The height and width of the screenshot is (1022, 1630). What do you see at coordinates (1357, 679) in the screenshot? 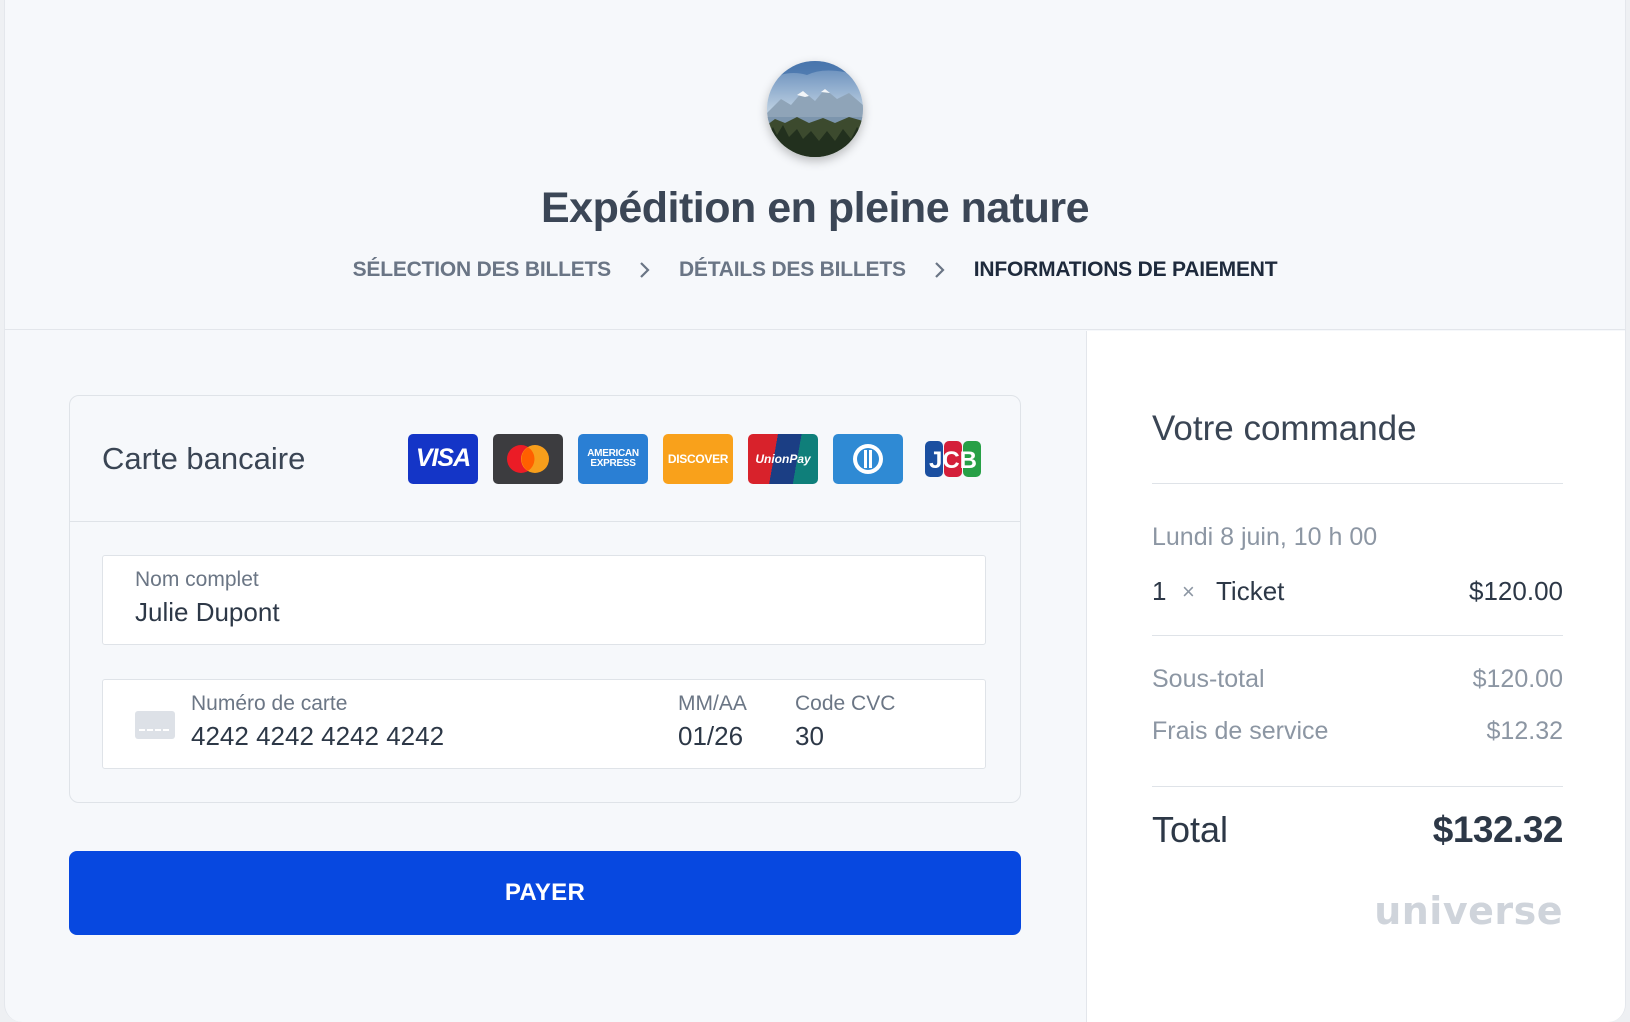
I see `subtotal-row: Sous-total $120.00` at bounding box center [1357, 679].